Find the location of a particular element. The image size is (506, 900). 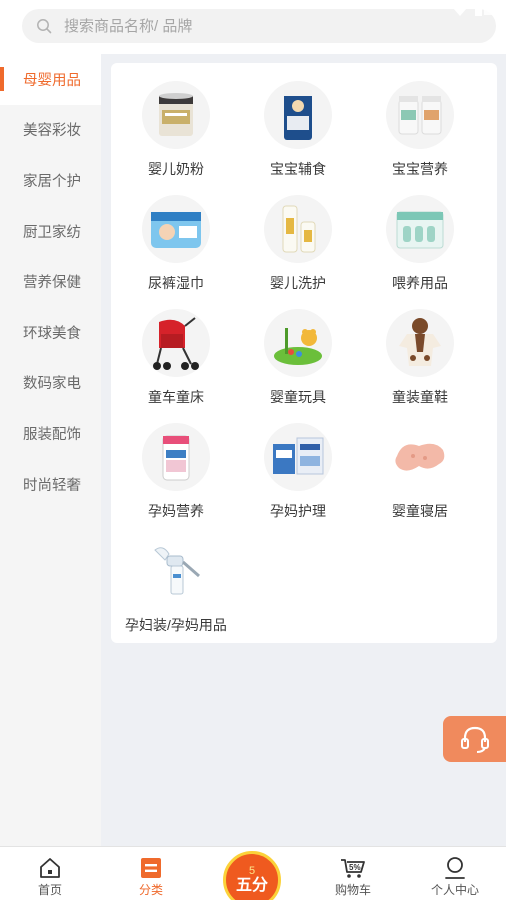

sidebar-item-beauty: 美容彩妆 is located at coordinates (50, 130).